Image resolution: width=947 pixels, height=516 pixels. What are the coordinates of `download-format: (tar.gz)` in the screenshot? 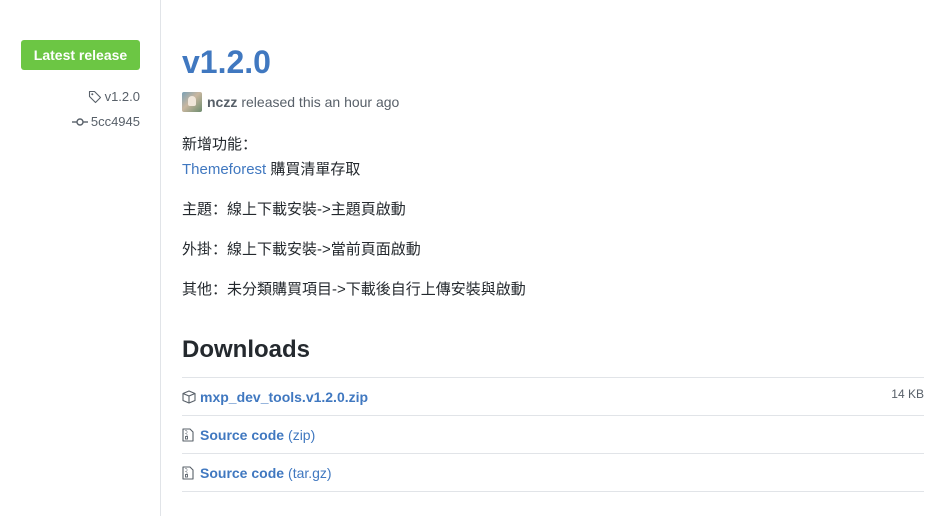 It's located at (310, 472).